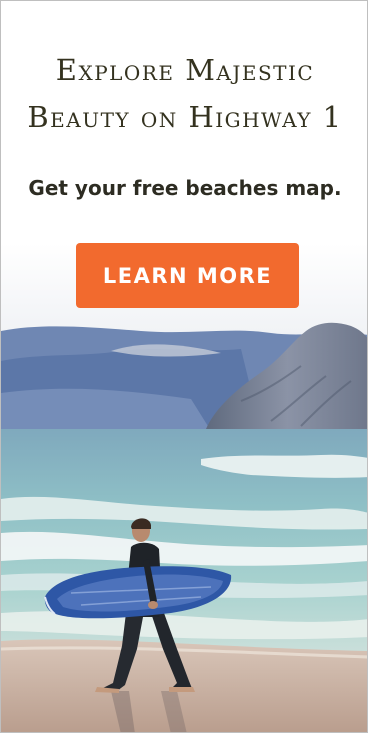  What do you see at coordinates (185, 188) in the screenshot?
I see `subheadline: Get your free beaches map.` at bounding box center [185, 188].